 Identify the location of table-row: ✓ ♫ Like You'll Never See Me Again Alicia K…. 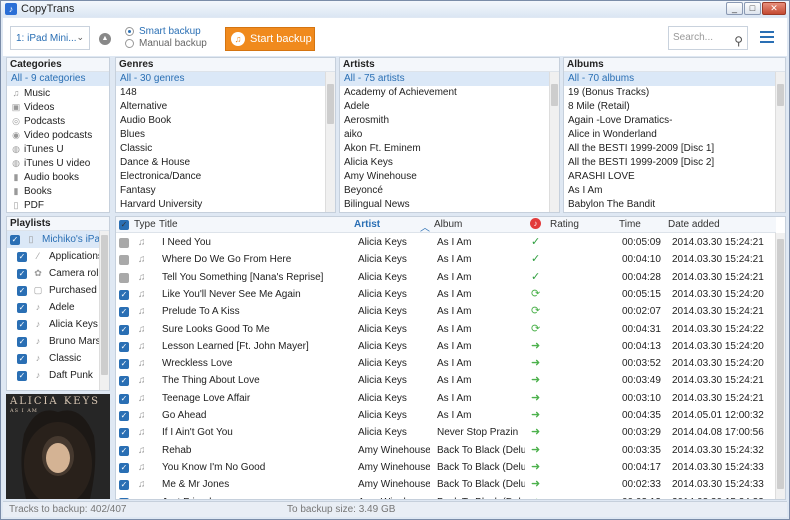
(446, 294).